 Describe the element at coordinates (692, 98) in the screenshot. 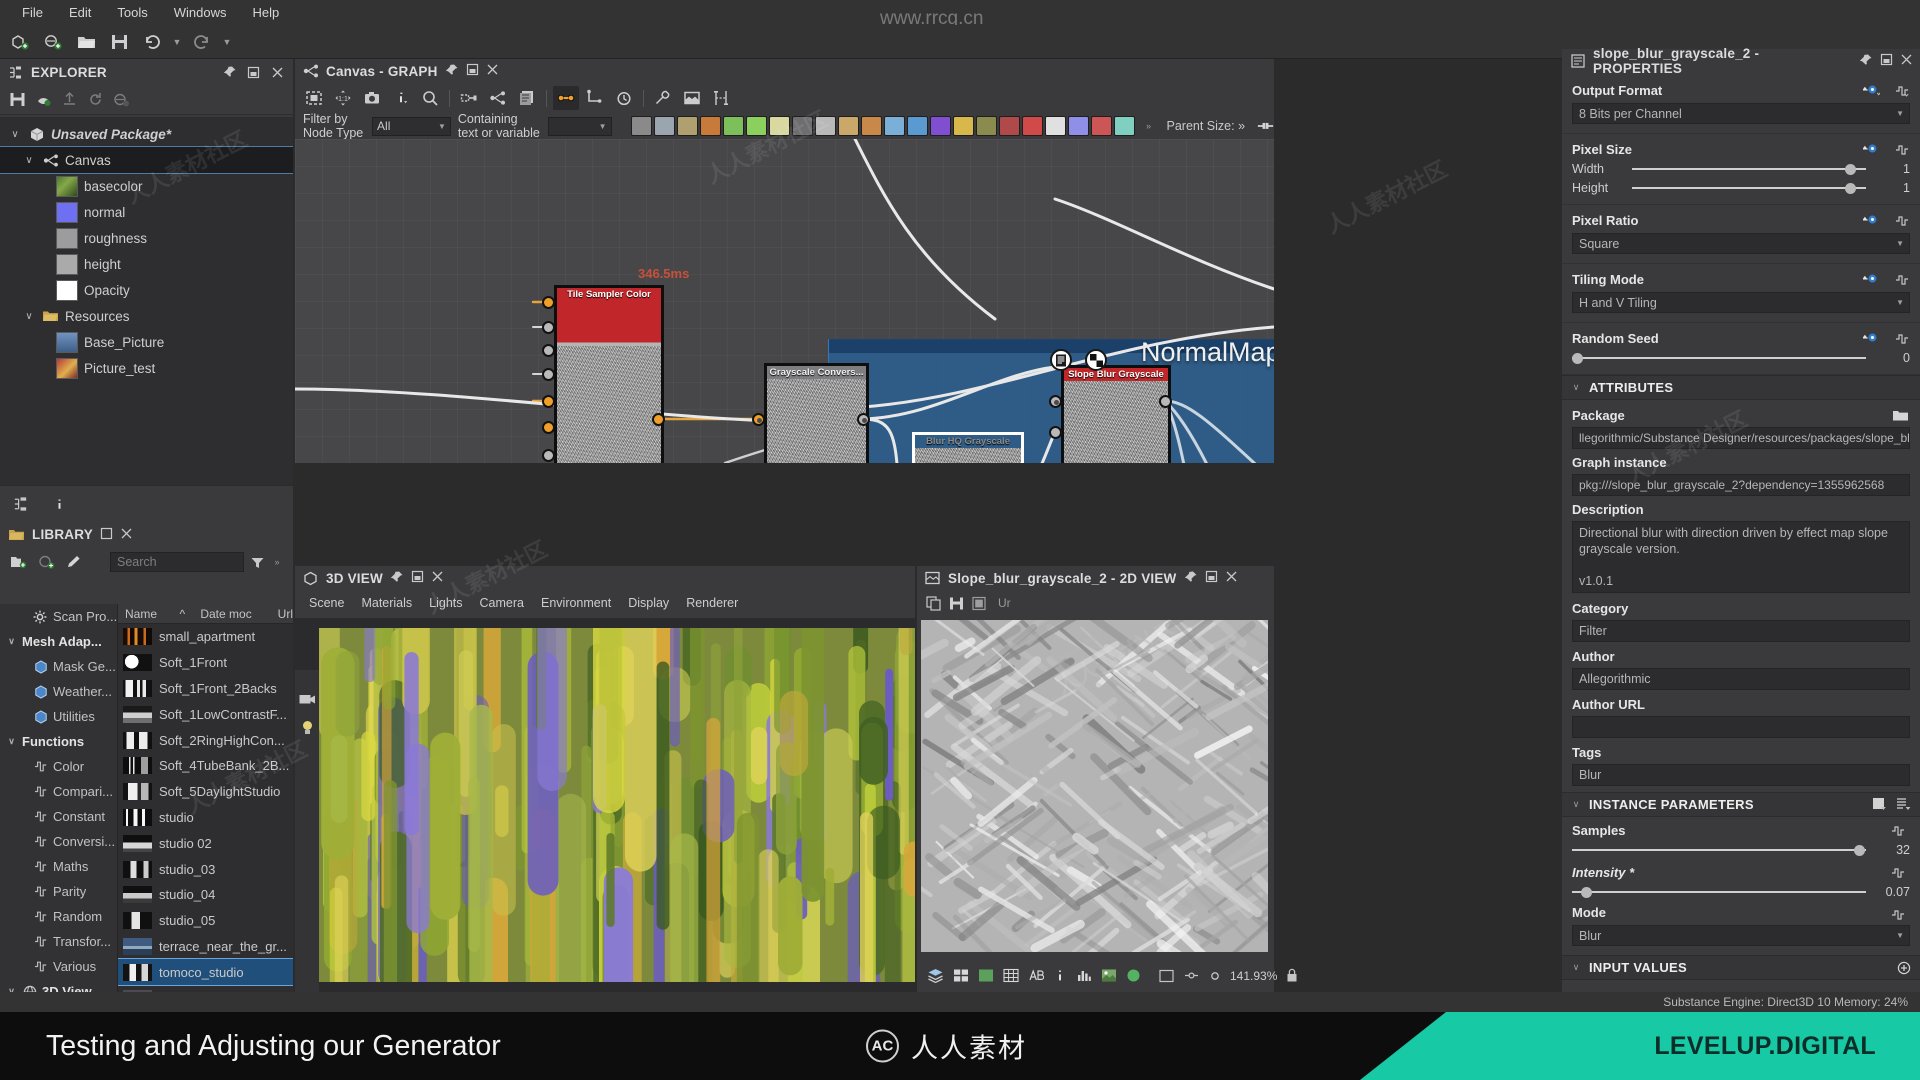

I see `preview-icon` at that location.